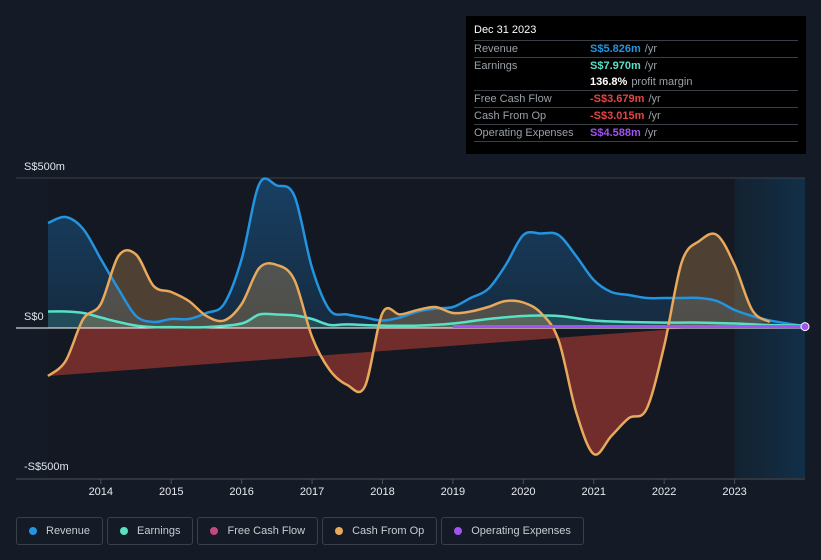 Image resolution: width=821 pixels, height=560 pixels. What do you see at coordinates (496, 66) in the screenshot?
I see `tooltip-row-label: Earnings` at bounding box center [496, 66].